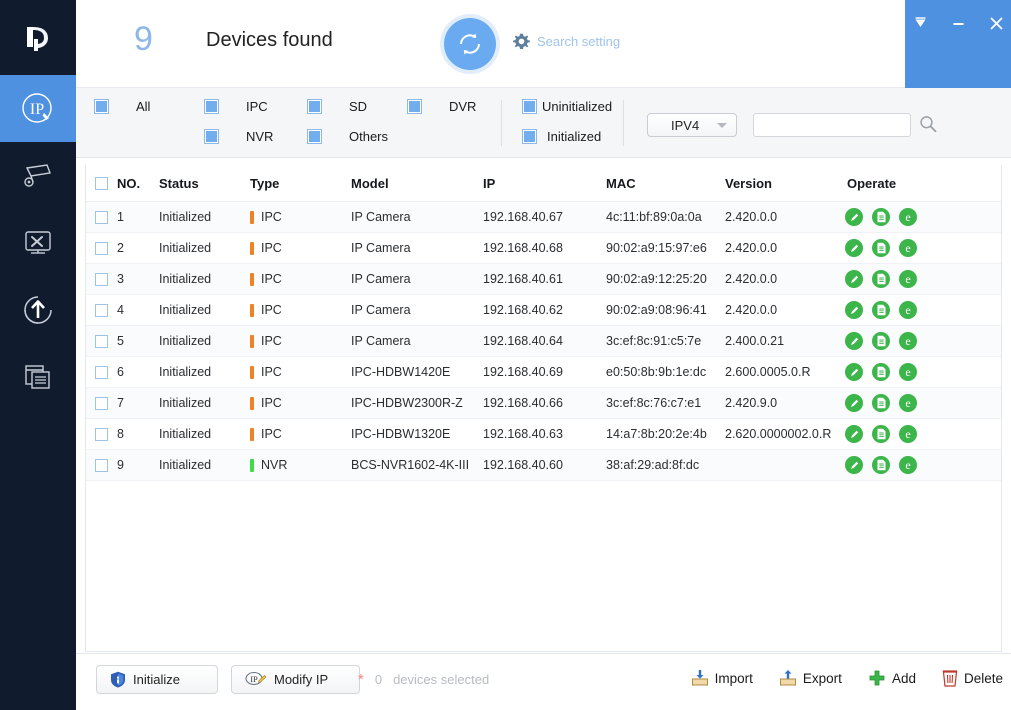 The width and height of the screenshot is (1011, 710). Describe the element at coordinates (928, 126) in the screenshot. I see `search-submit-button` at that location.